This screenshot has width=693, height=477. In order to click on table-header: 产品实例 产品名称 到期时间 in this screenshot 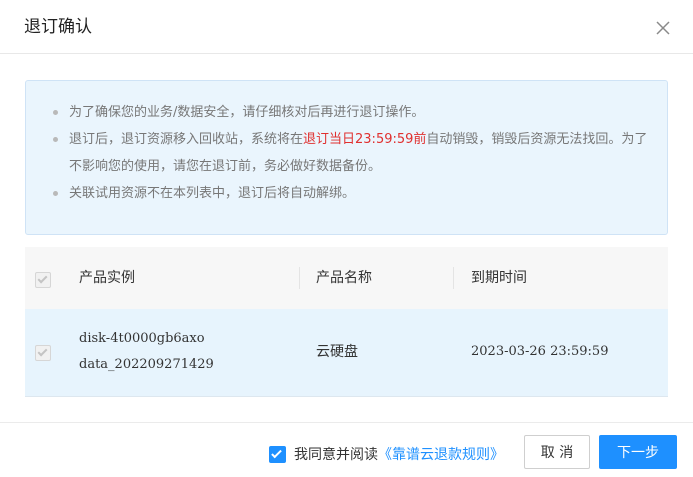, I will do `click(346, 278)`.